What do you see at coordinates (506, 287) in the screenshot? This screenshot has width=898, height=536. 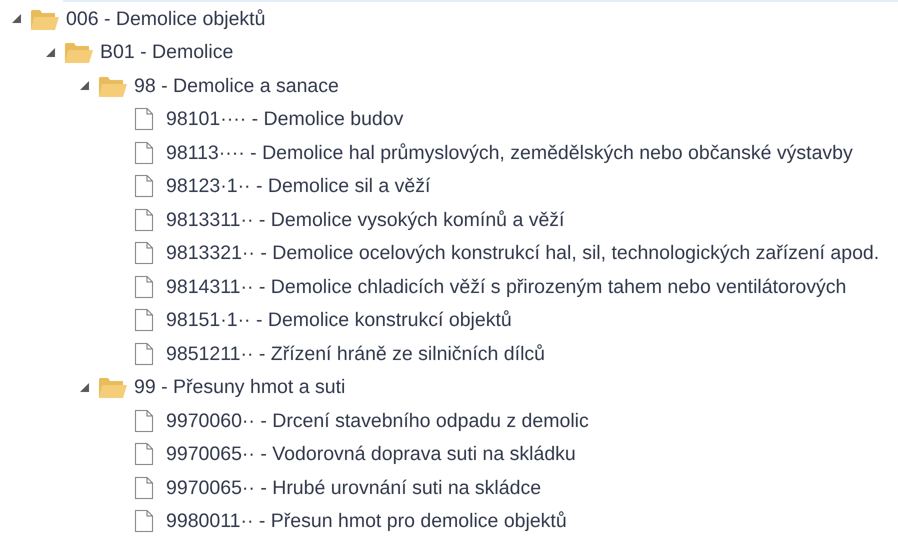 I see `item-label: 9814311·· - Demolice chladicích věží s přirozeným tahem nebo ventilátorových` at bounding box center [506, 287].